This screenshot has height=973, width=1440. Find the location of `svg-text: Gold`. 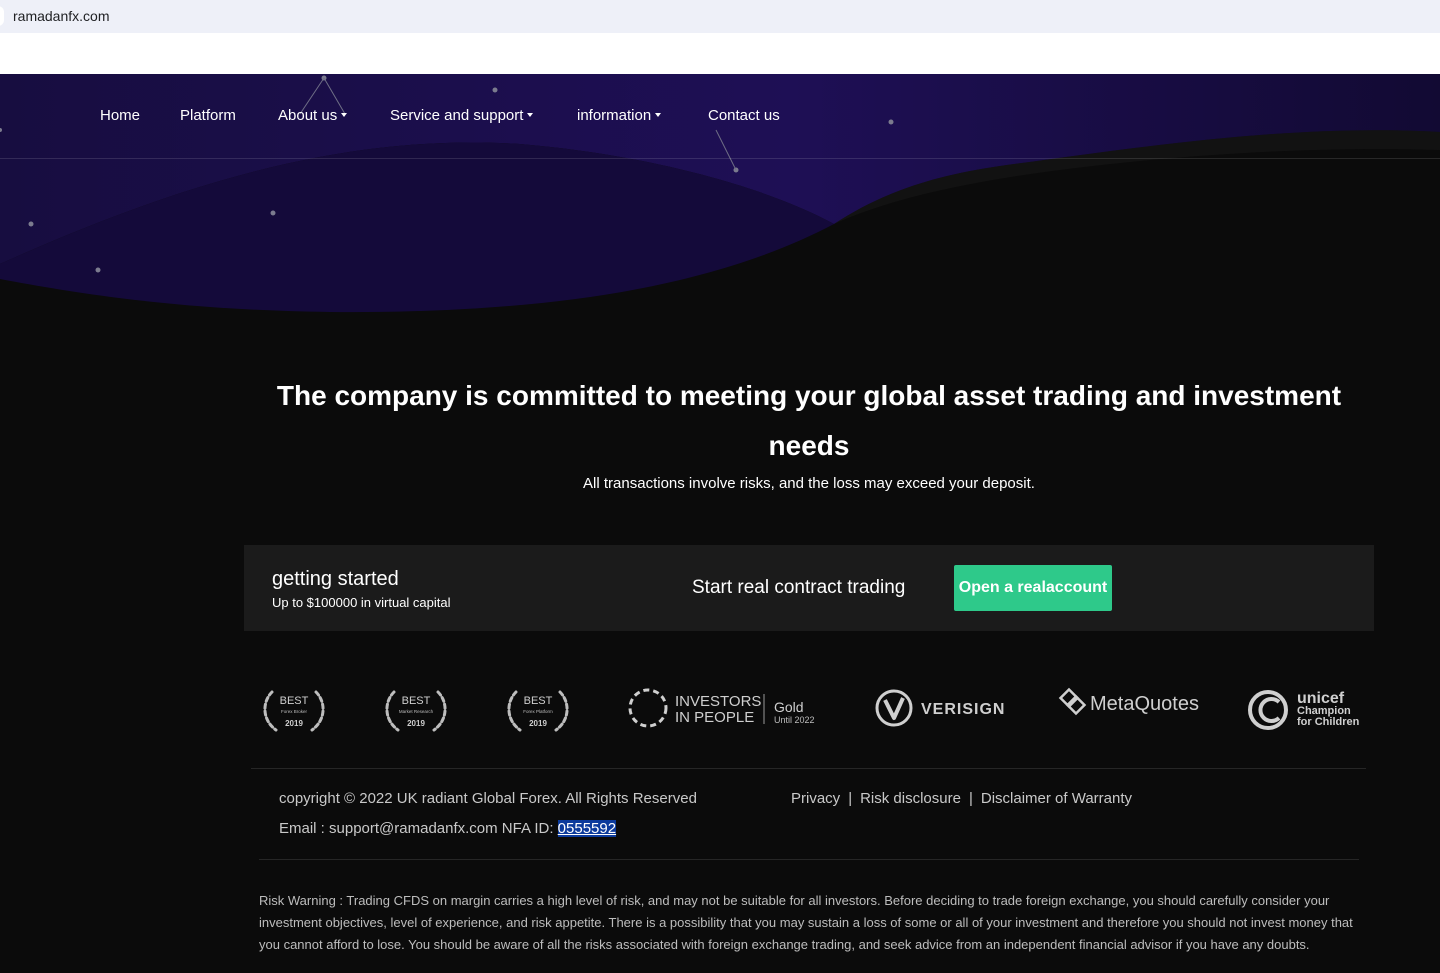

svg-text: Gold is located at coordinates (789, 707).